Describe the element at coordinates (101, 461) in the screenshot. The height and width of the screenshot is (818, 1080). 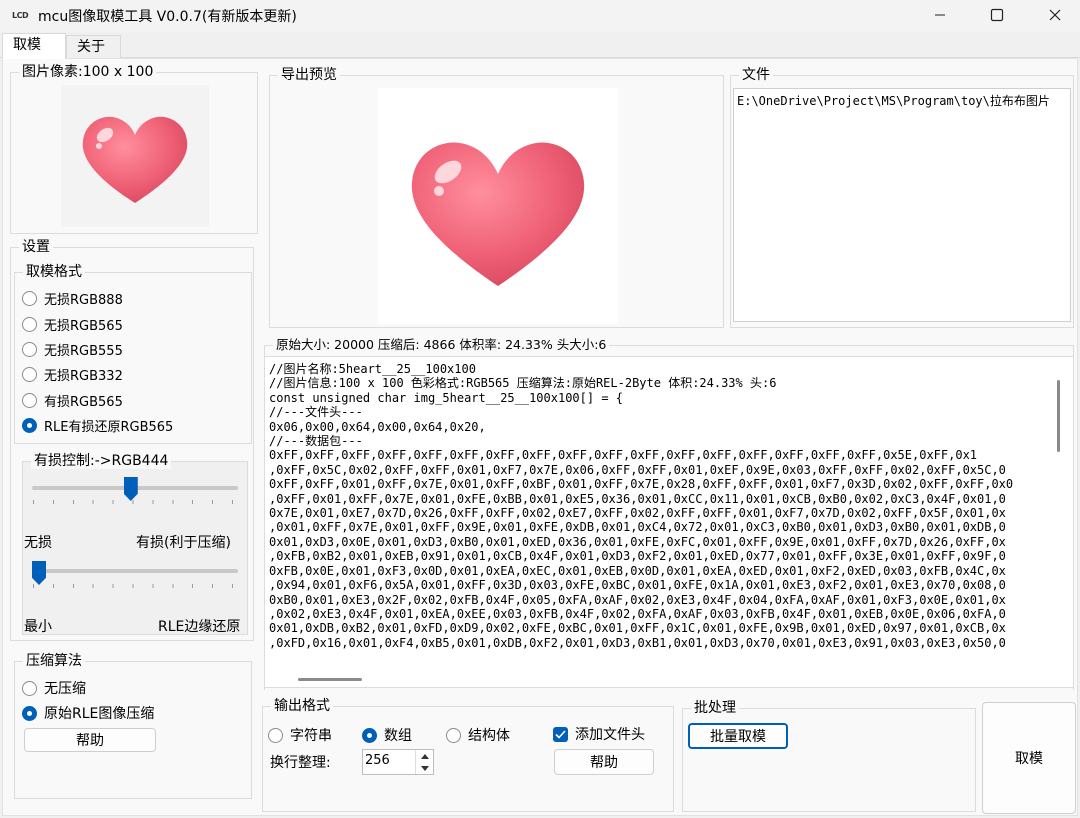
I see `lossy-control-legend: 有损控制:->RGB444` at that location.